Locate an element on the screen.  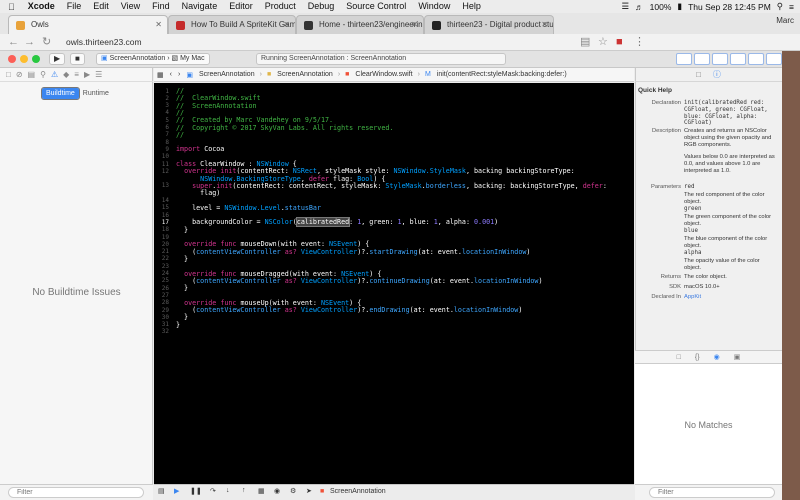
menu-source-control: Source Control is located at coordinates (376, 6).